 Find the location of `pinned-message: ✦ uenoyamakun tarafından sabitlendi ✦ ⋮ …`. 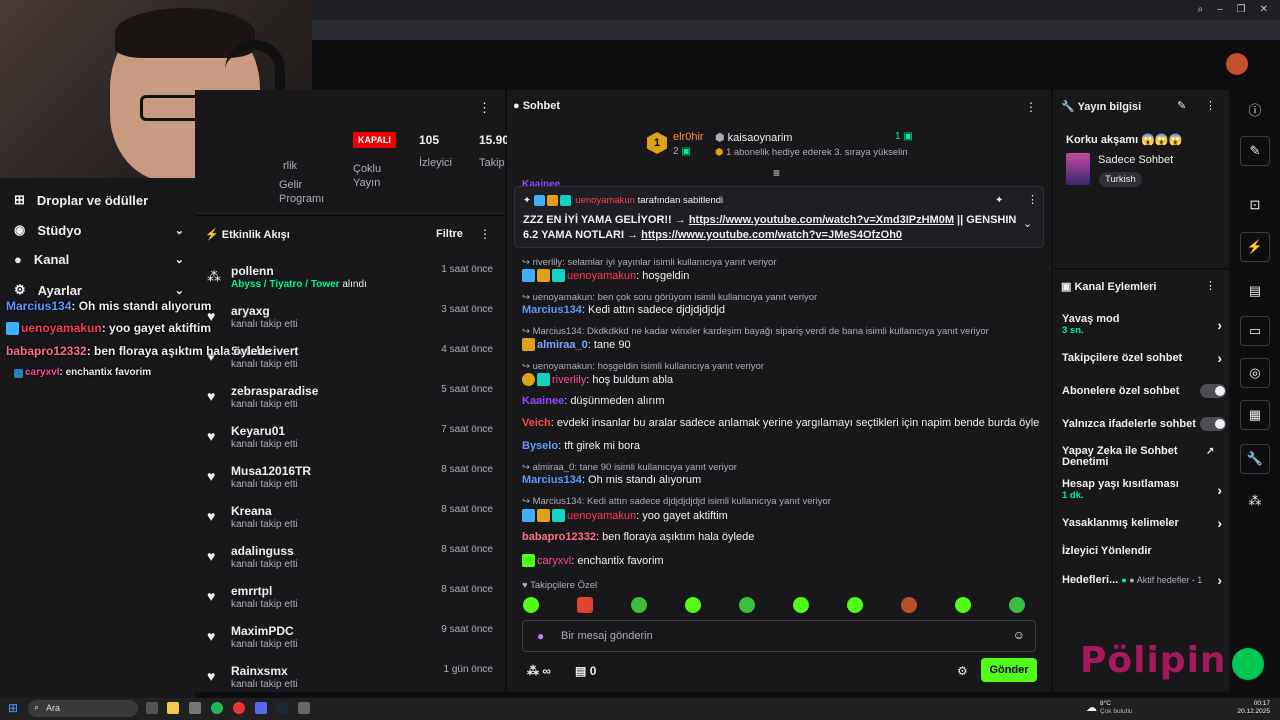

pinned-message: ✦ uenoyamakun tarafından sabitlendi ✦ ⋮ … is located at coordinates (779, 217).